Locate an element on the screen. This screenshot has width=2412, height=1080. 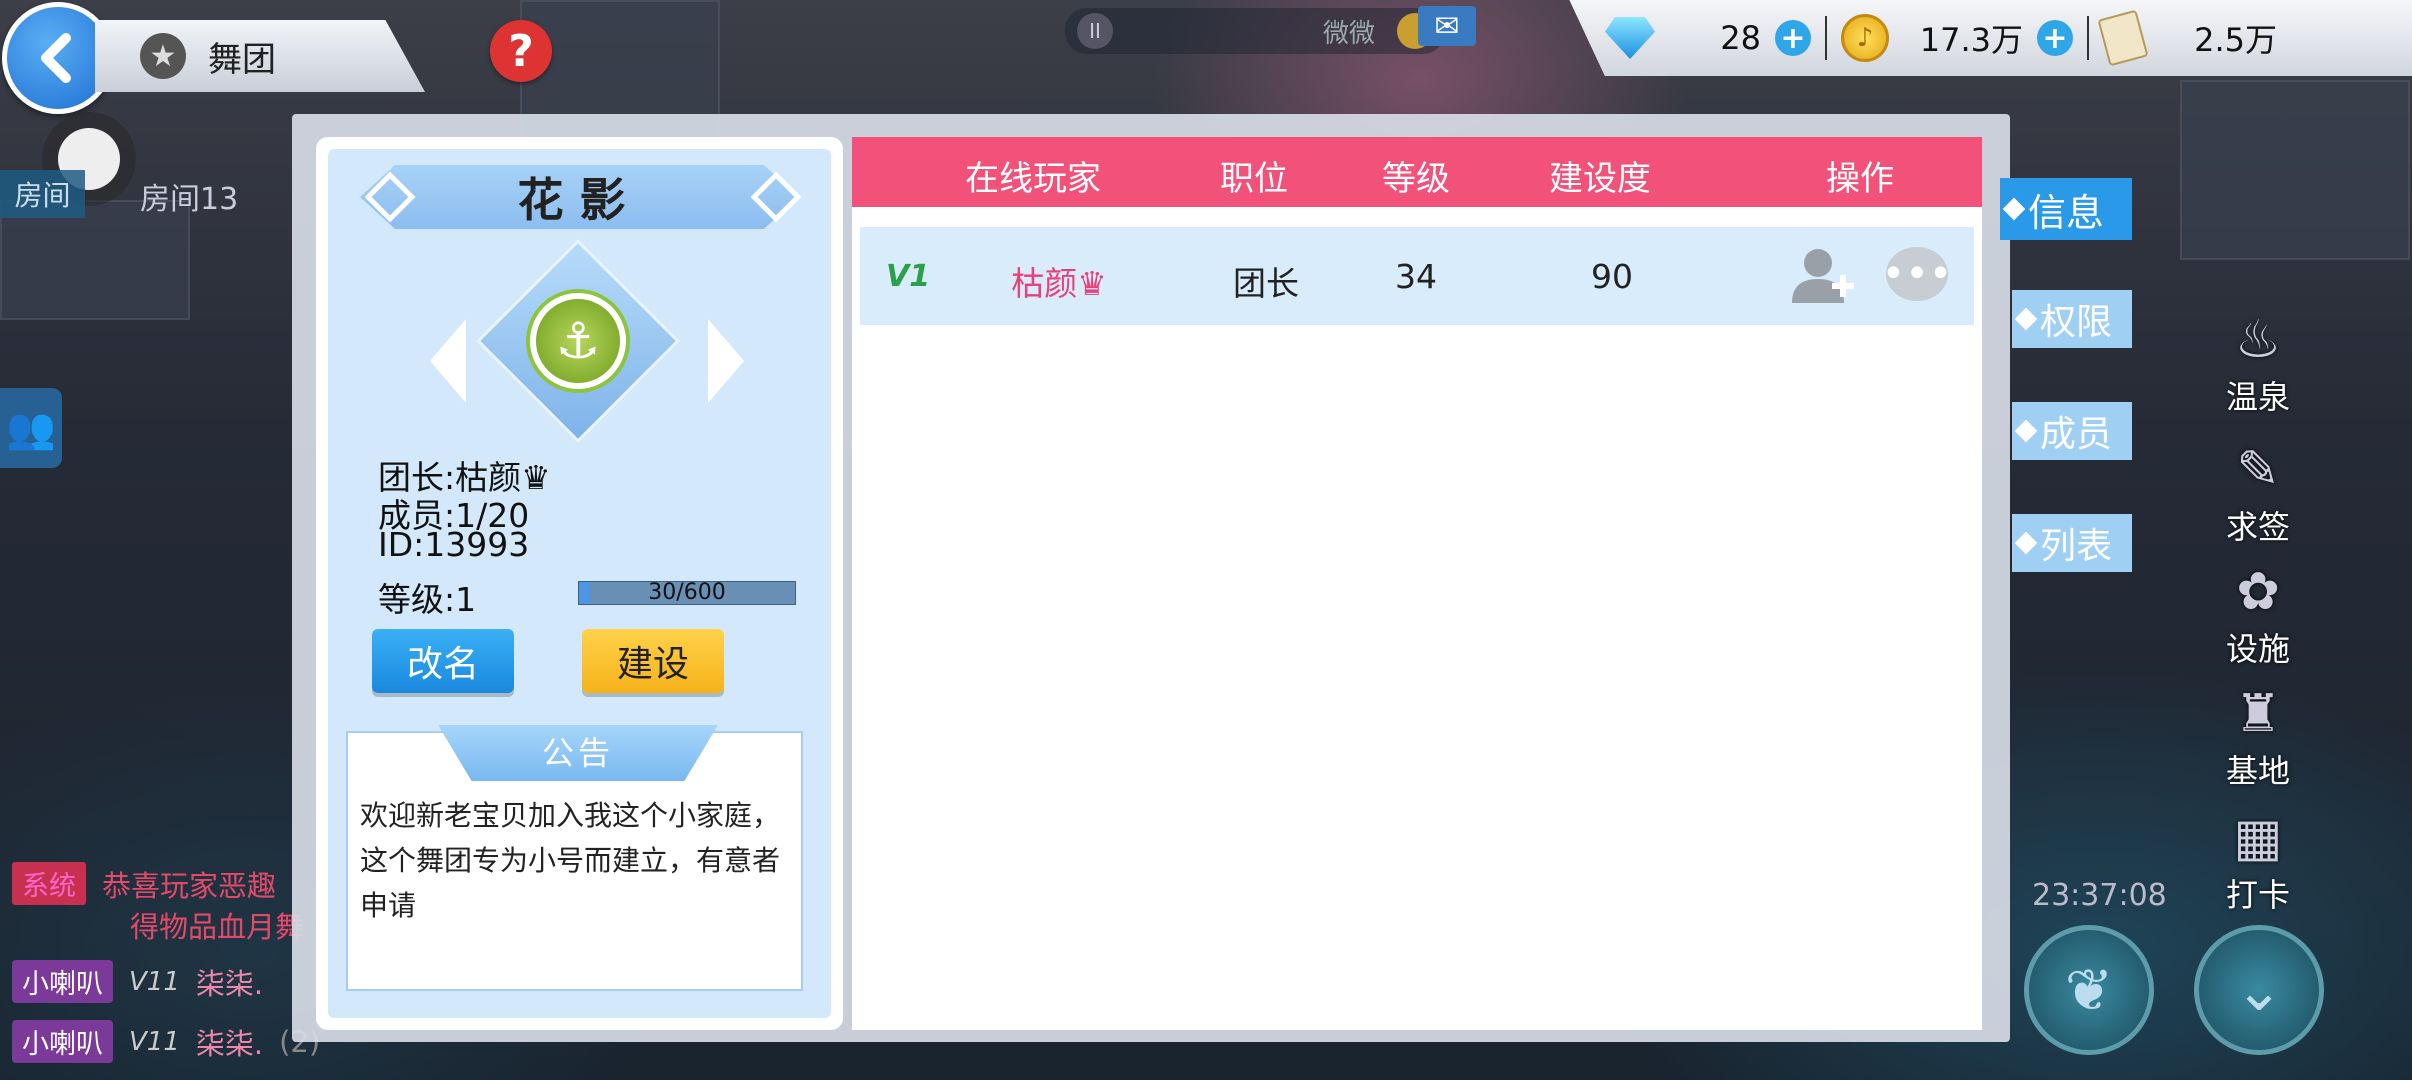
jump-button: ⌄ is located at coordinates (2259, 990).